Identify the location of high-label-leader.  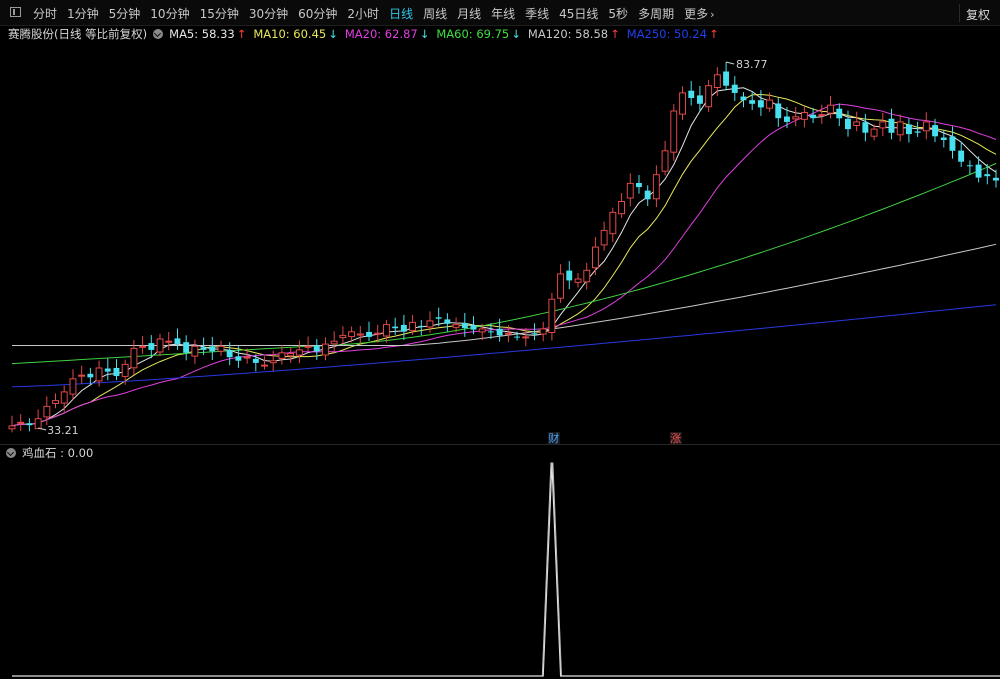
(730, 63).